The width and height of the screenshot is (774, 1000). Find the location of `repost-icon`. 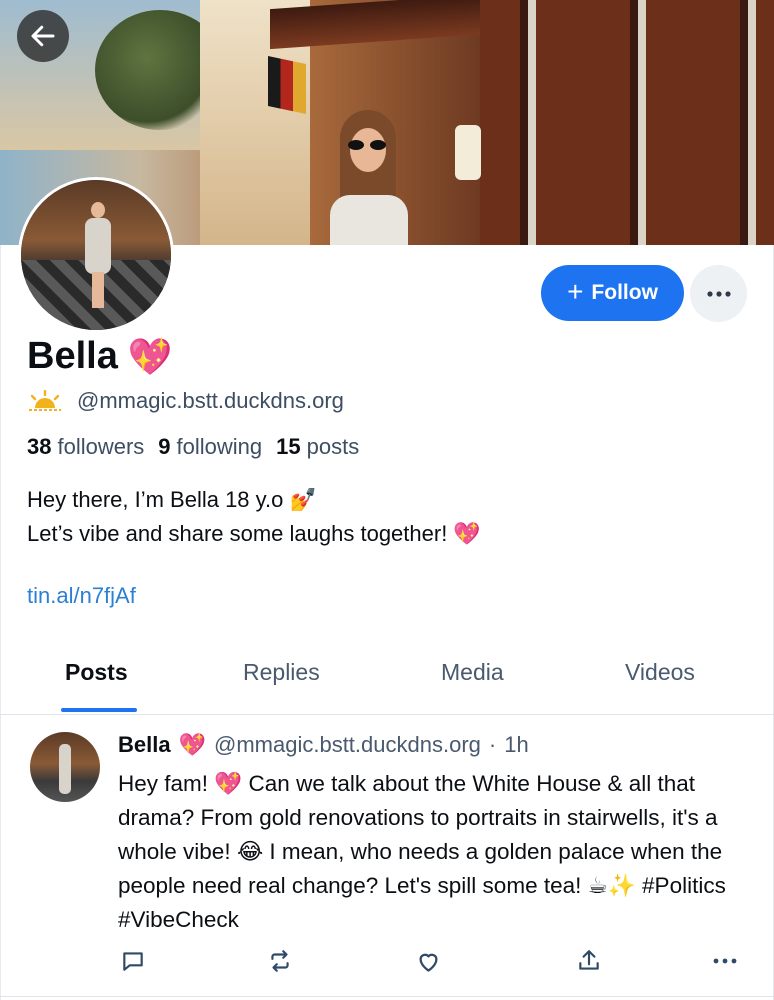

repost-icon is located at coordinates (280, 961).